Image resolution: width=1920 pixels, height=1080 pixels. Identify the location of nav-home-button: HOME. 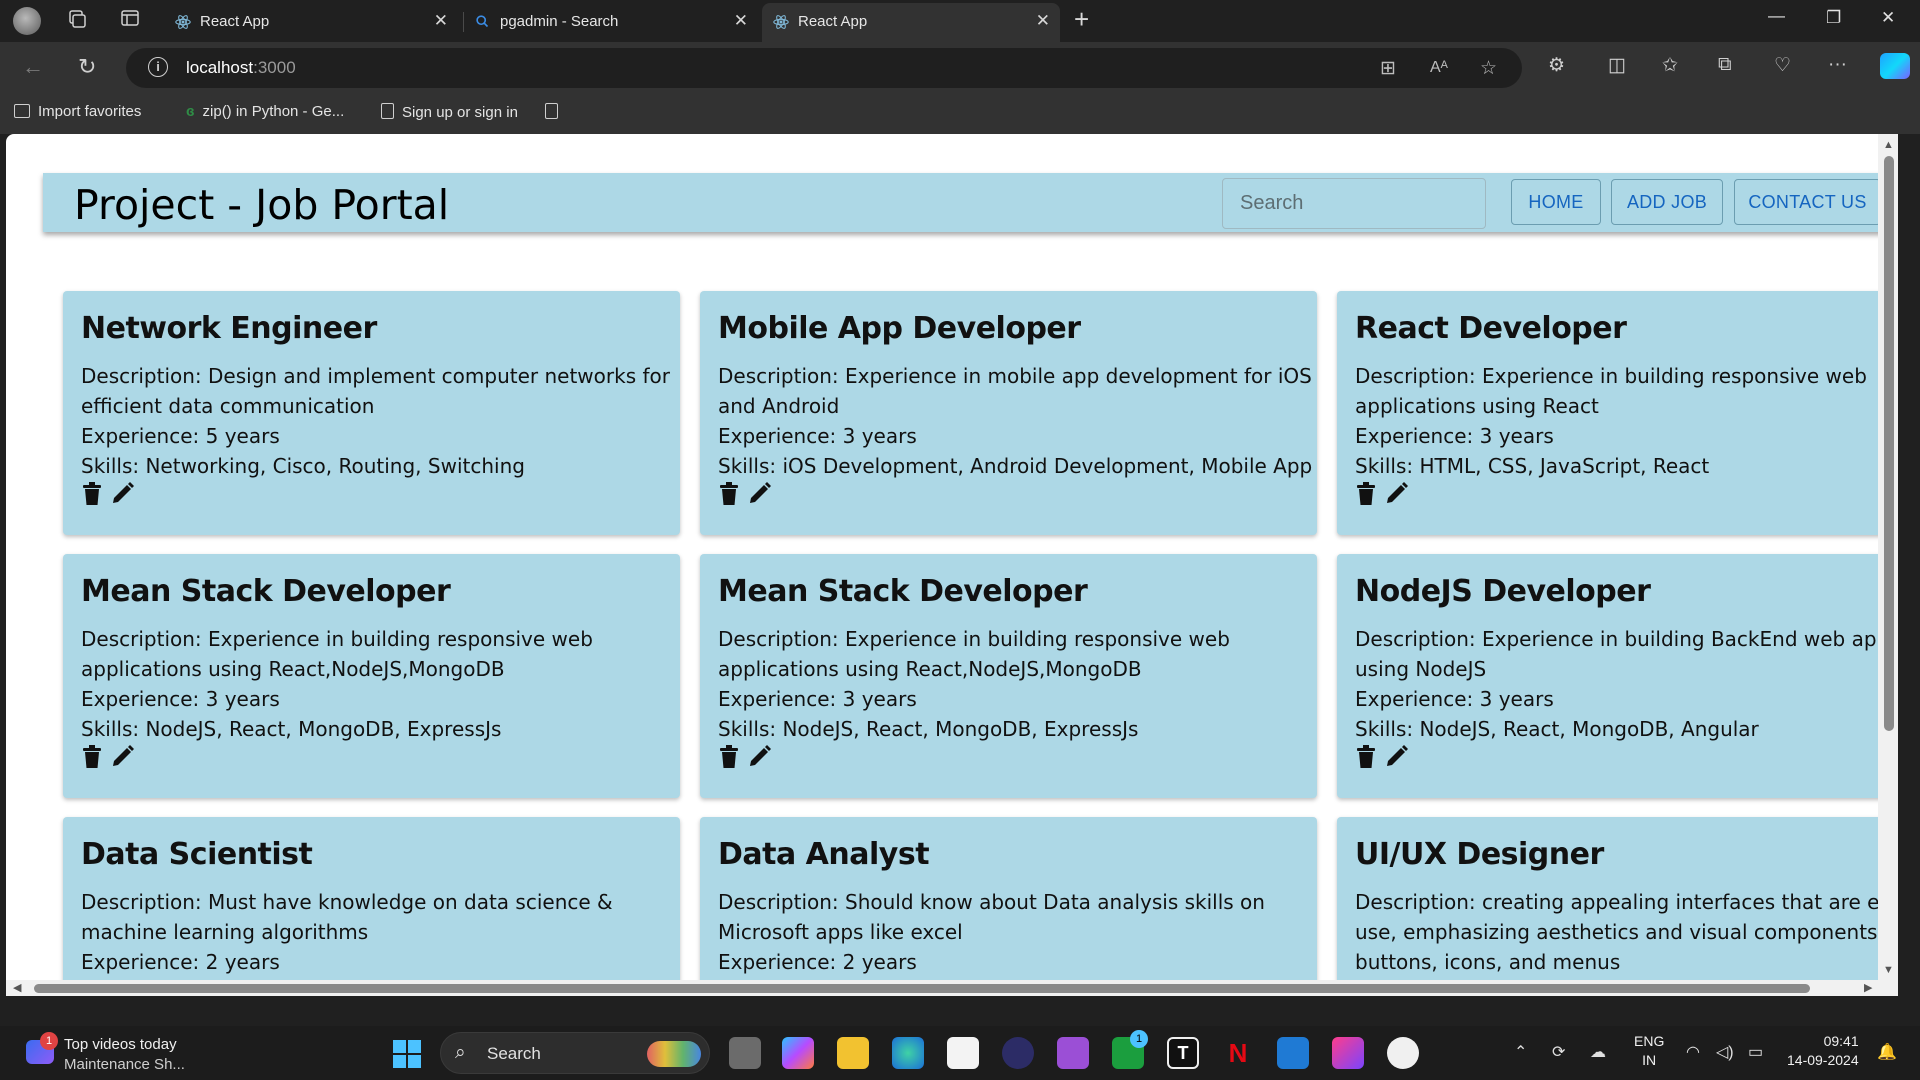
(1556, 202).